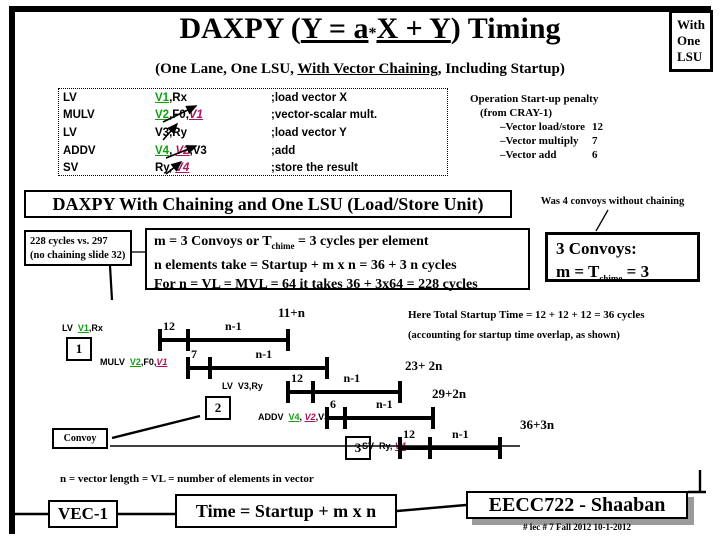 The height and width of the screenshot is (540, 720). Describe the element at coordinates (361, 241) in the screenshot. I see `formula-line-1-b: = 3 cycles per element` at that location.